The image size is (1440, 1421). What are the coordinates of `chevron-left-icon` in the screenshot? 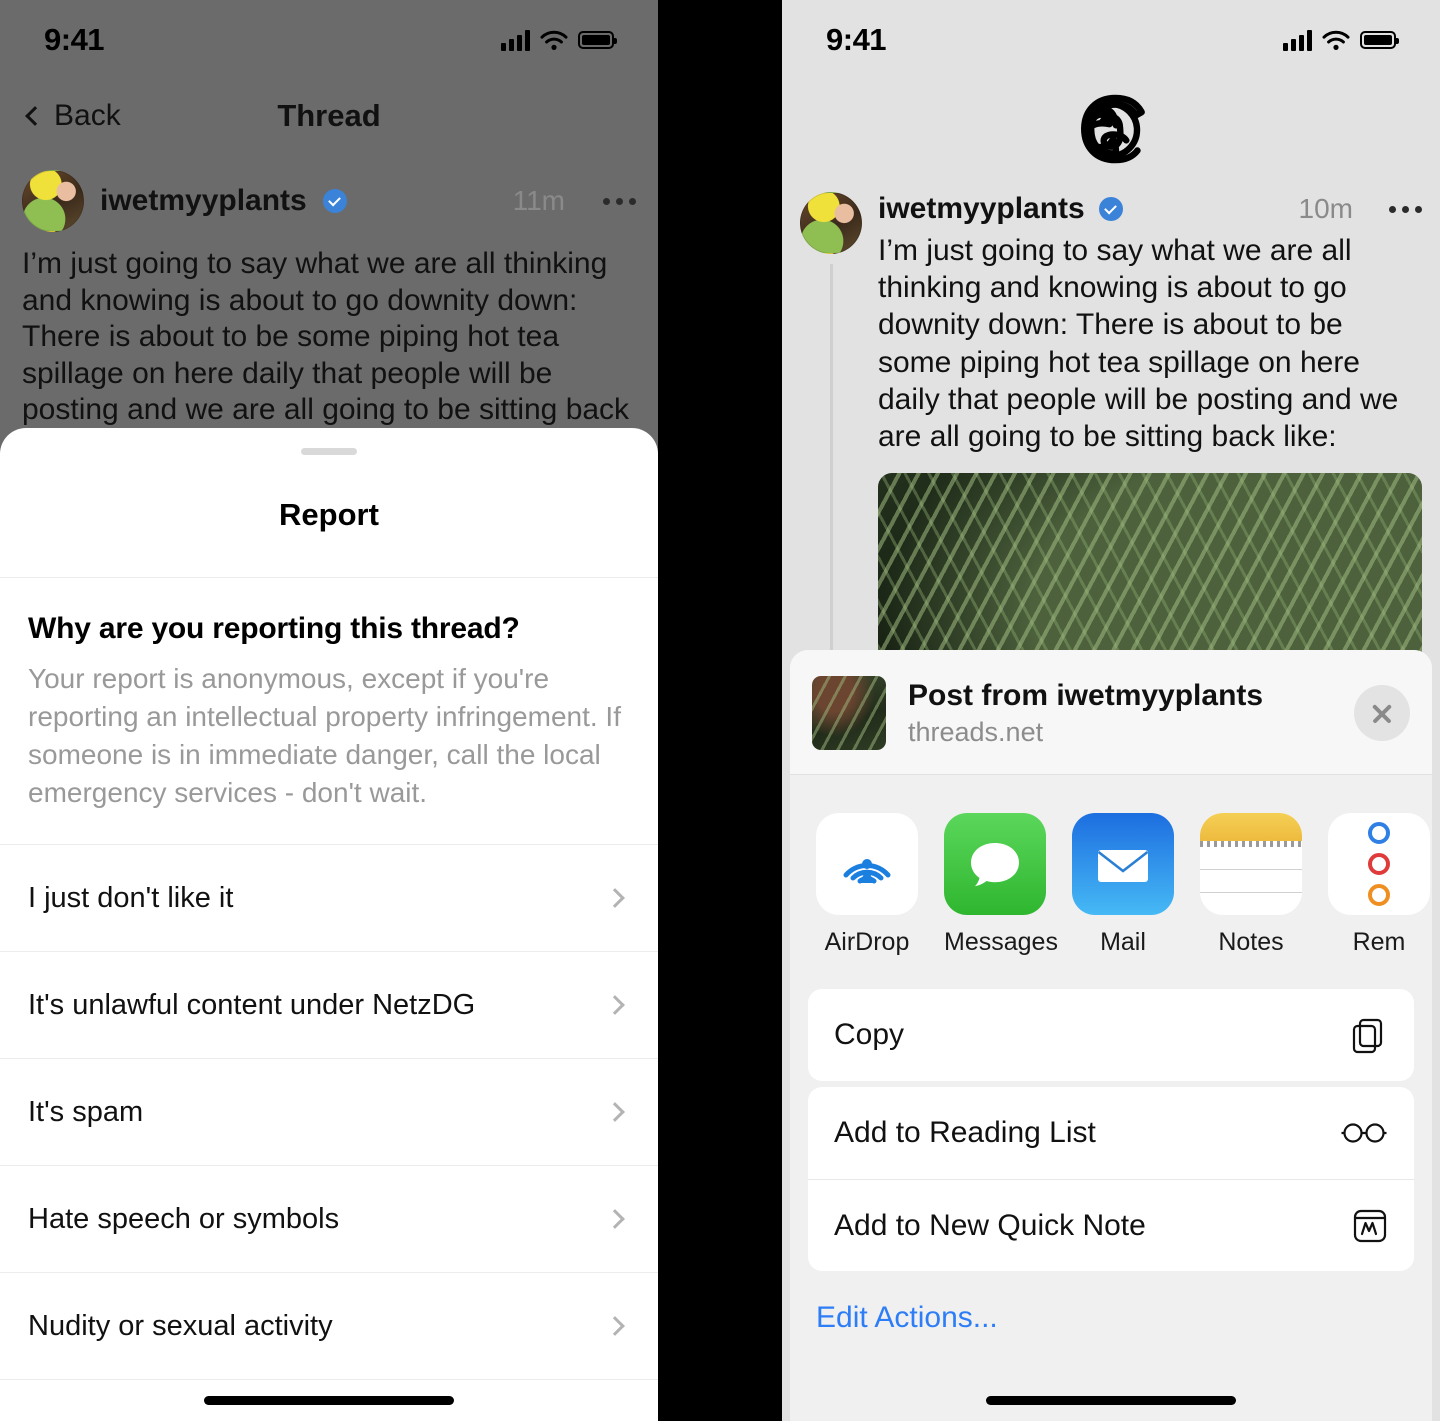 It's located at (35, 116).